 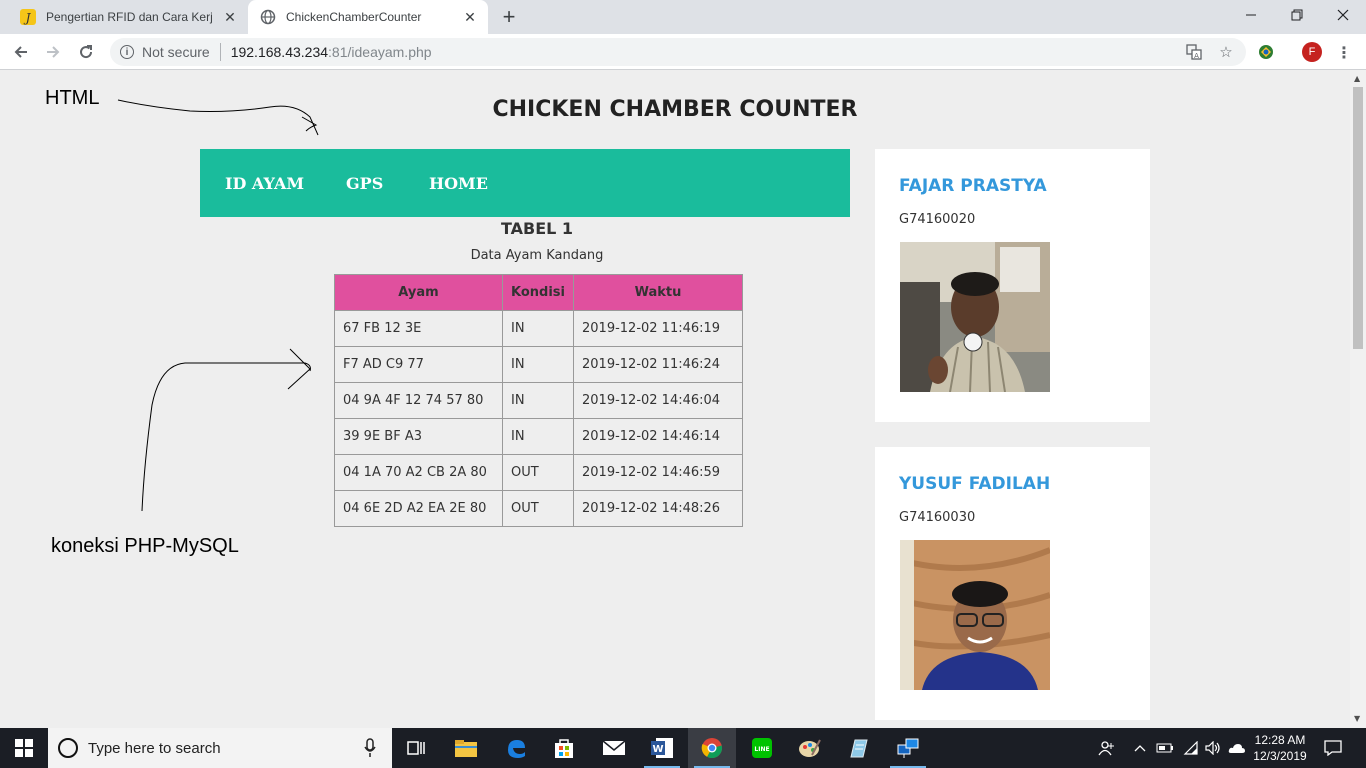 What do you see at coordinates (658, 400) in the screenshot?
I see `cell-waktu: 2019-12-02 14:46:04` at bounding box center [658, 400].